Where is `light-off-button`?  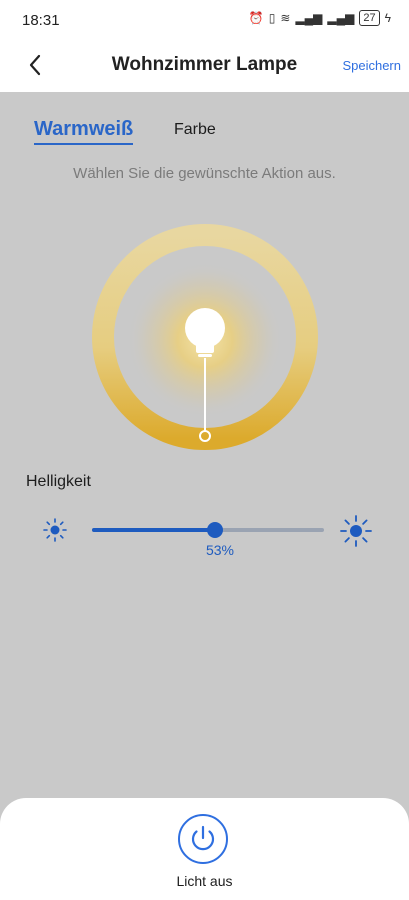 light-off-button is located at coordinates (203, 839).